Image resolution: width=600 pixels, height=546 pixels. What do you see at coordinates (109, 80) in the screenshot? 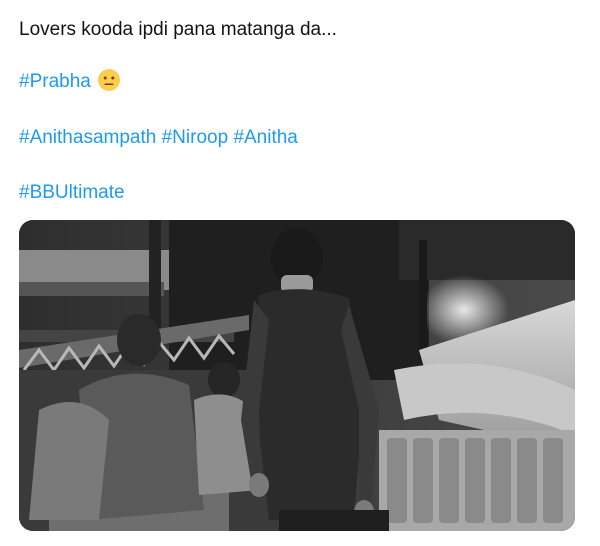
I see `neutral-face-emoji-icon` at bounding box center [109, 80].